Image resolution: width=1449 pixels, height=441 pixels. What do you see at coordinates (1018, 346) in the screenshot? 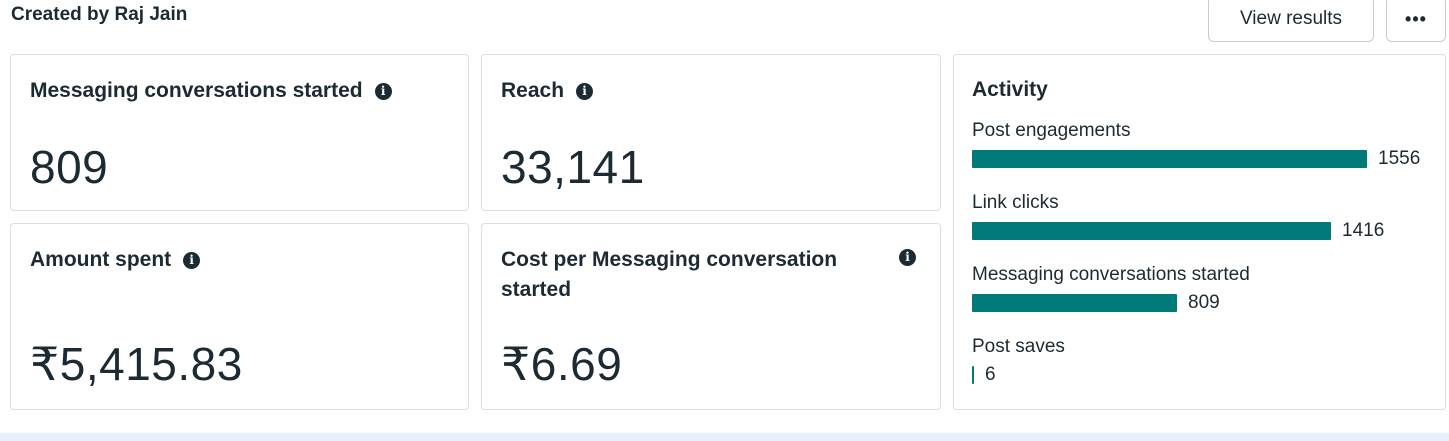
I see `activity-label: Post saves` at bounding box center [1018, 346].